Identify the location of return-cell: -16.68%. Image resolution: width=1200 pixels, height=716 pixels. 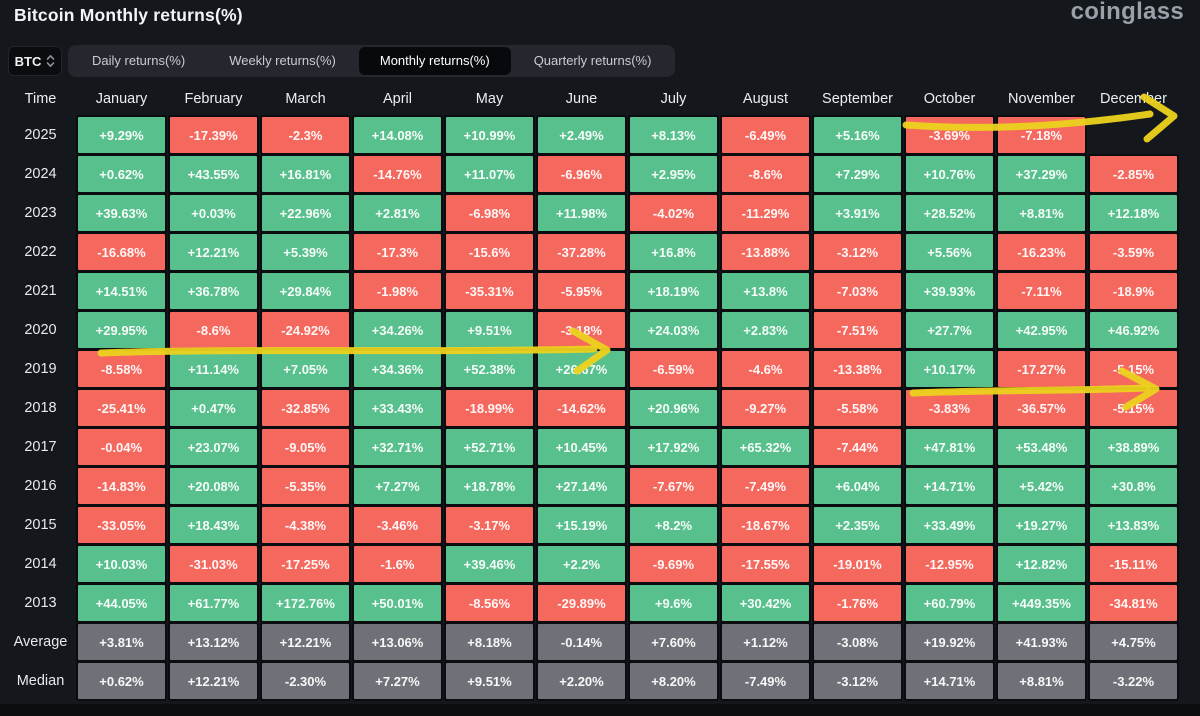
(121, 252).